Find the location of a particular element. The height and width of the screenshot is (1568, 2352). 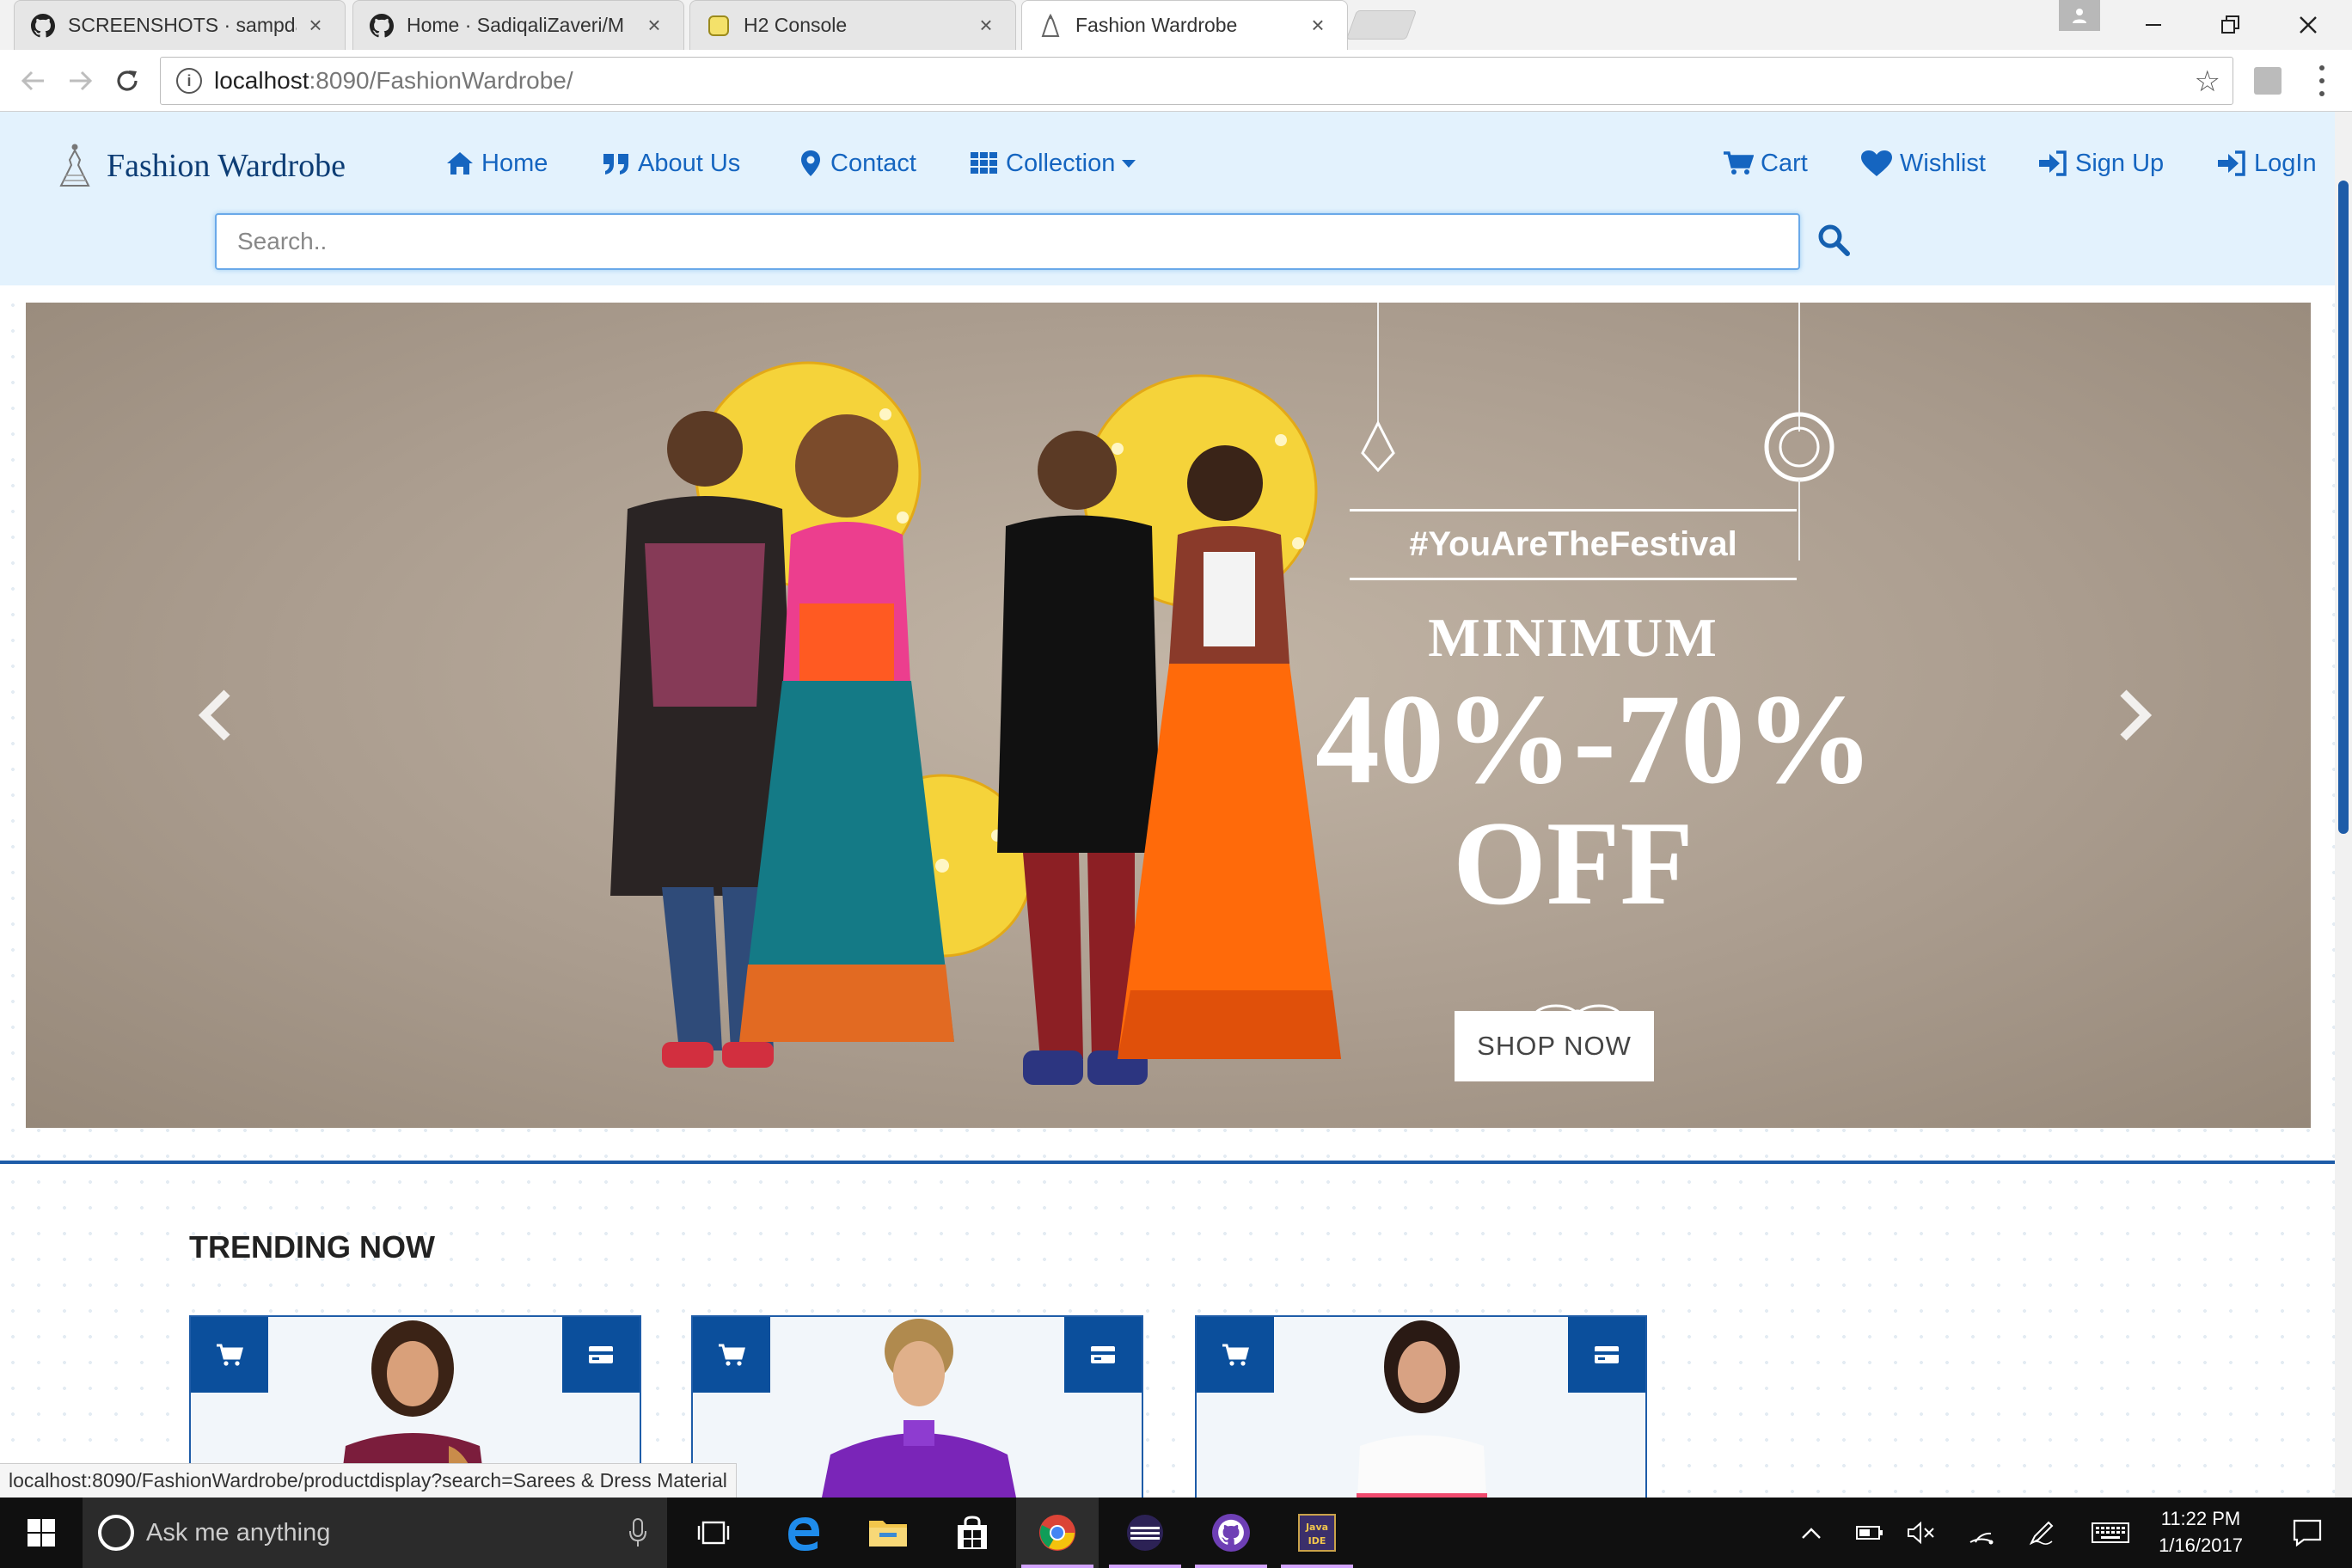

nav-cart: Cart is located at coordinates (1765, 163).